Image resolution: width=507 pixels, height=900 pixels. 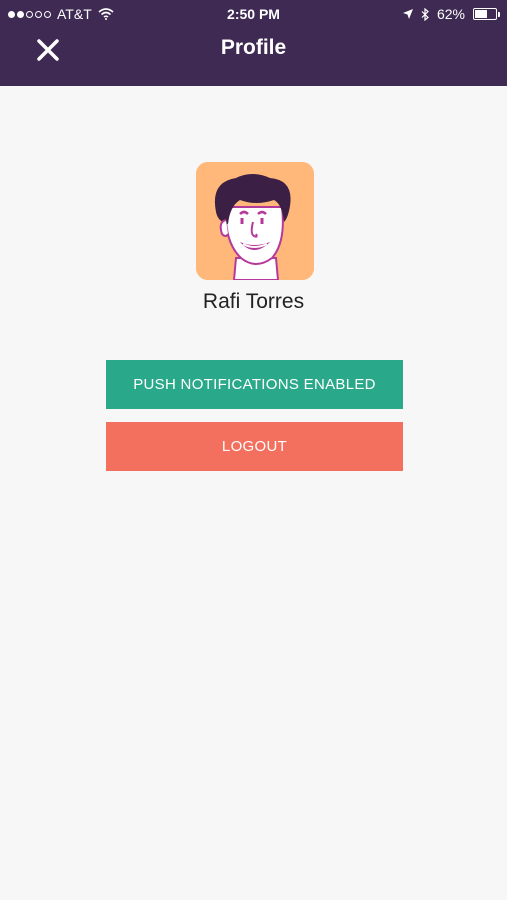 I want to click on app-header: AT&T 2:50 PM 62% Profile, so click(x=253, y=43).